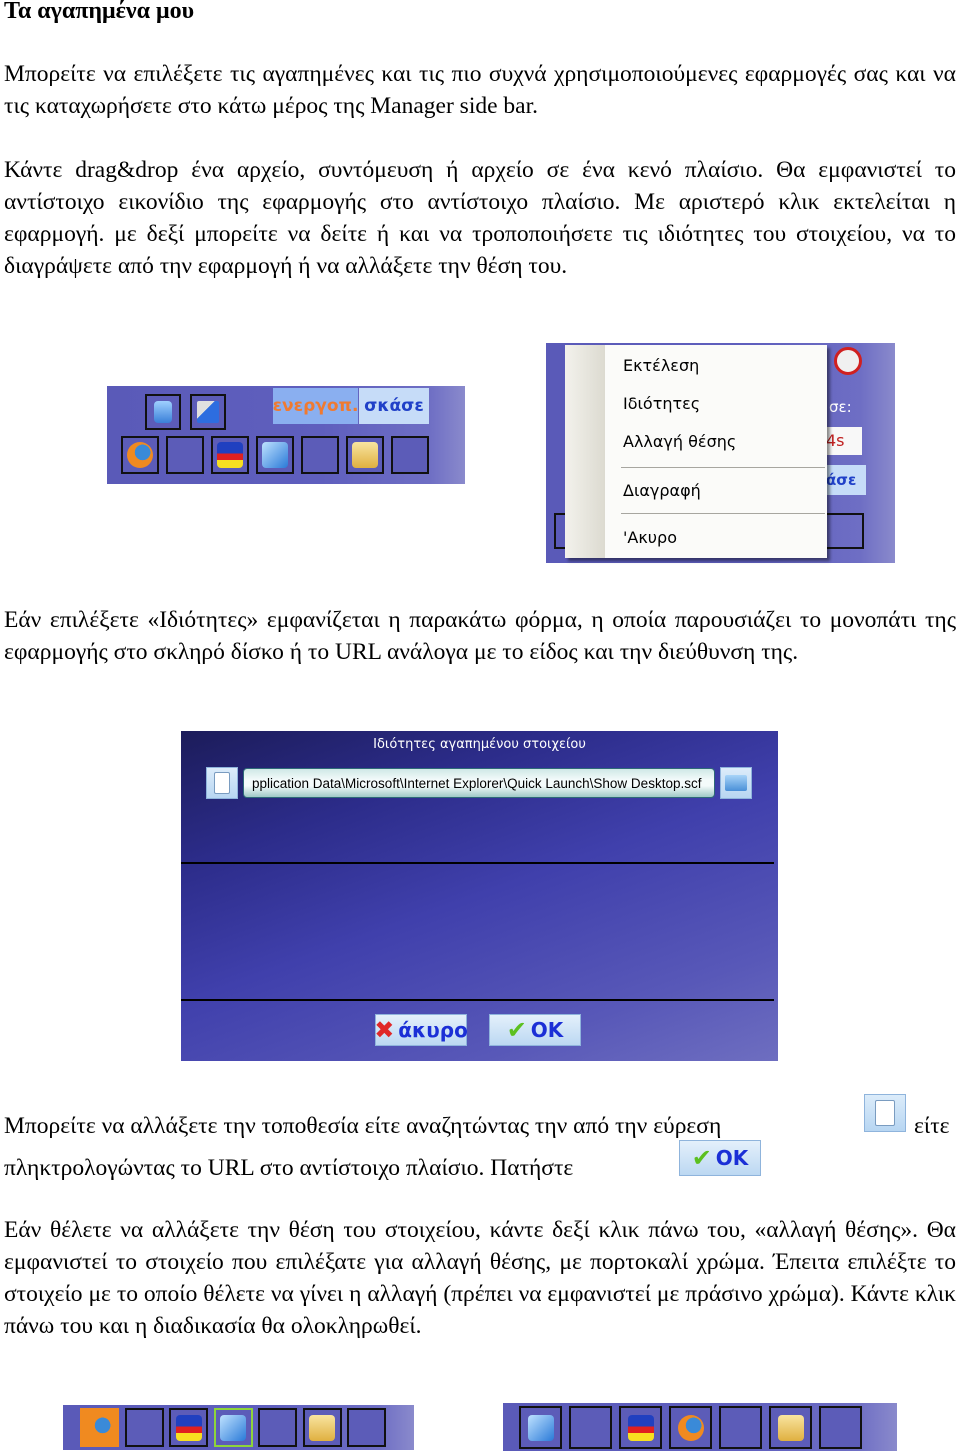 The width and height of the screenshot is (960, 1454). I want to click on dialog-title: Ιδιότητες αγαπημένου στοιχείου, so click(479, 744).